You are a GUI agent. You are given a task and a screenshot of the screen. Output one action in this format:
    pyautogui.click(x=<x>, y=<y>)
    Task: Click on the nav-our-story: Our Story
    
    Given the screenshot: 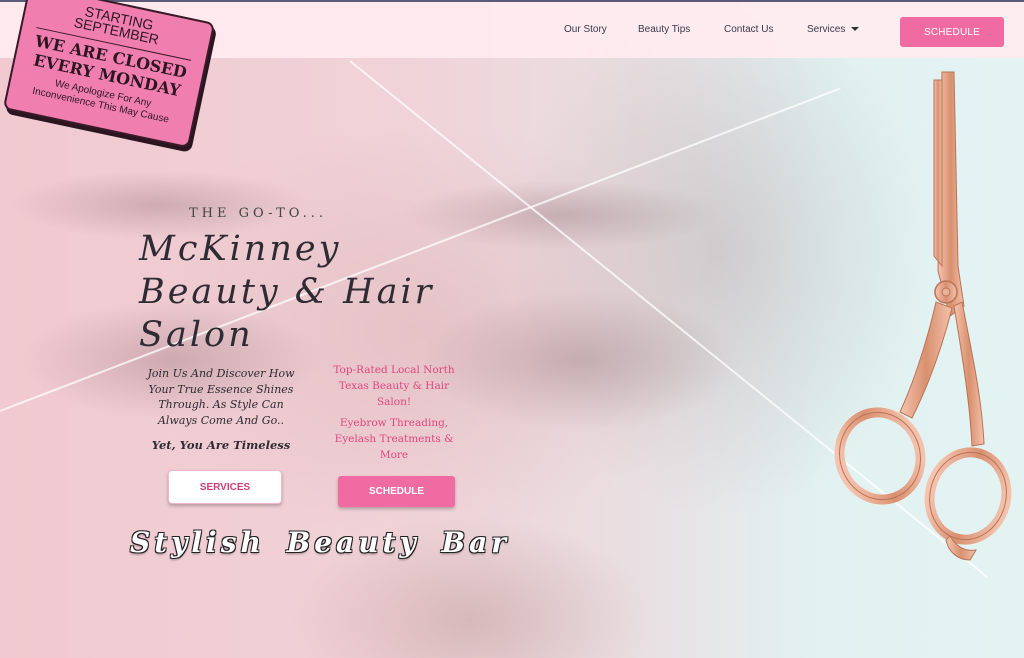 What is the action you would take?
    pyautogui.click(x=585, y=29)
    